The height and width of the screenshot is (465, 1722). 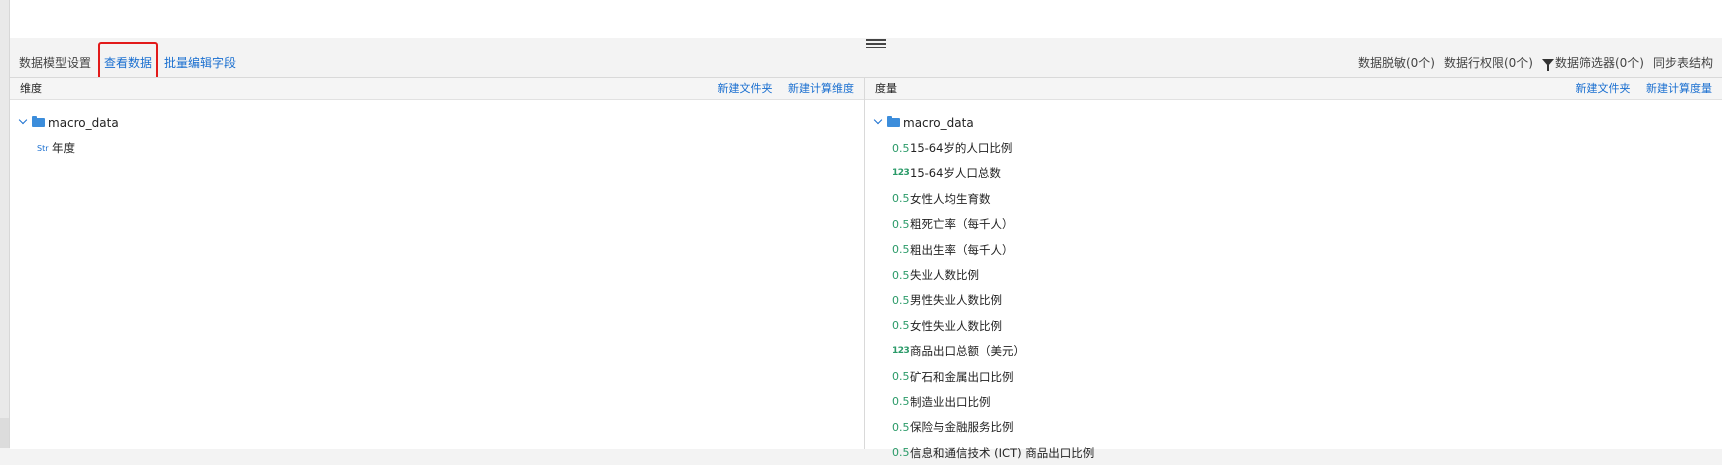 I want to click on top-preview-pane, so click(x=866, y=19).